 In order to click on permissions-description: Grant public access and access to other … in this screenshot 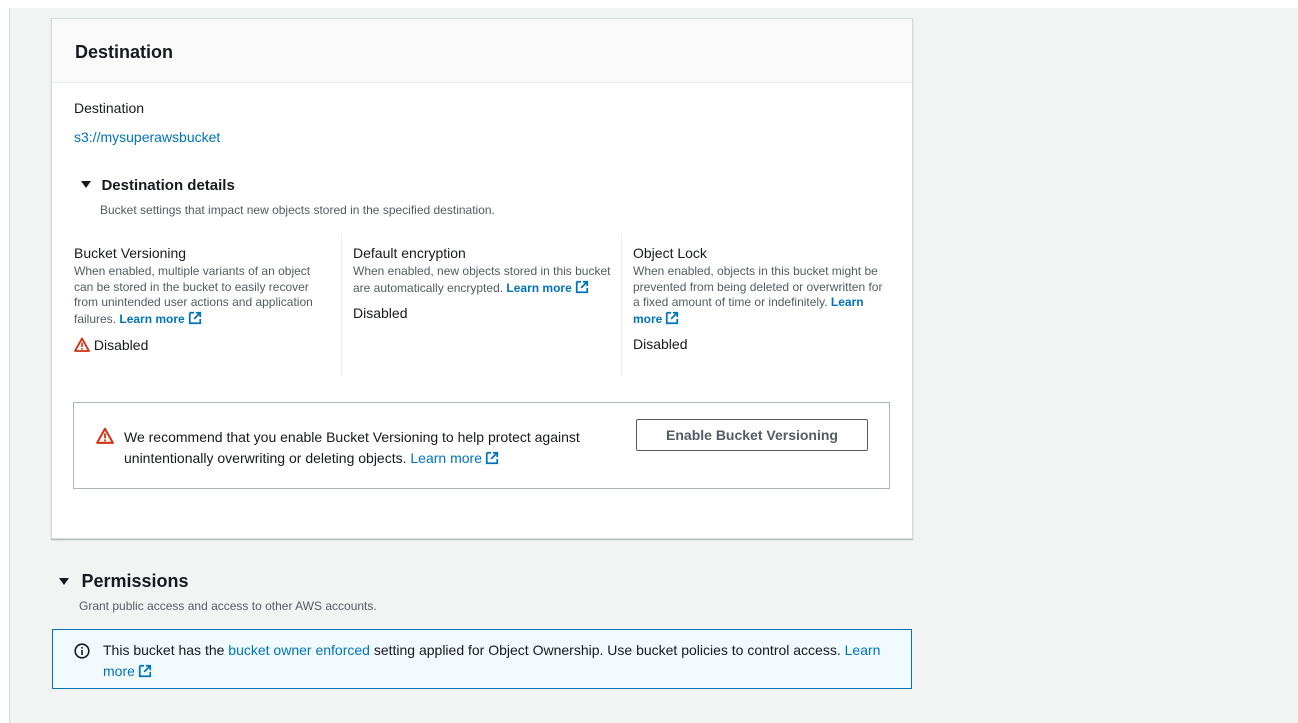, I will do `click(228, 606)`.